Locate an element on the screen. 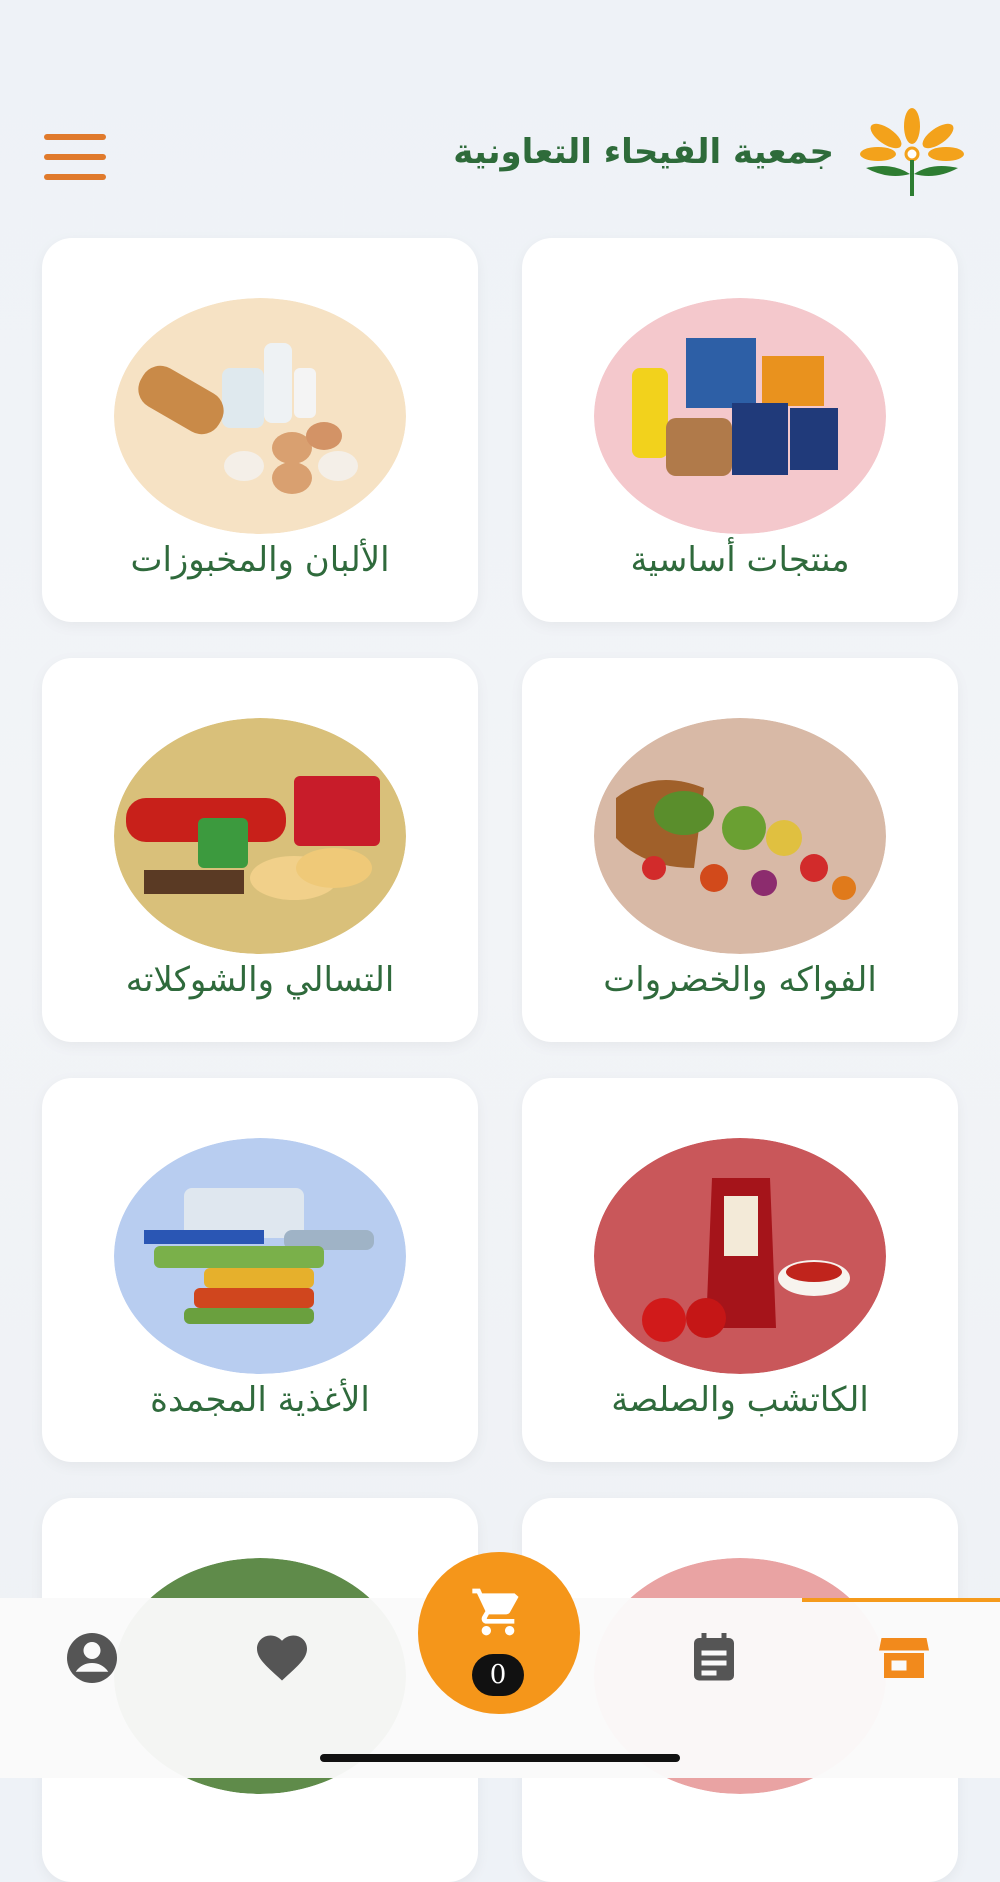  store-icon is located at coordinates (904, 1658).